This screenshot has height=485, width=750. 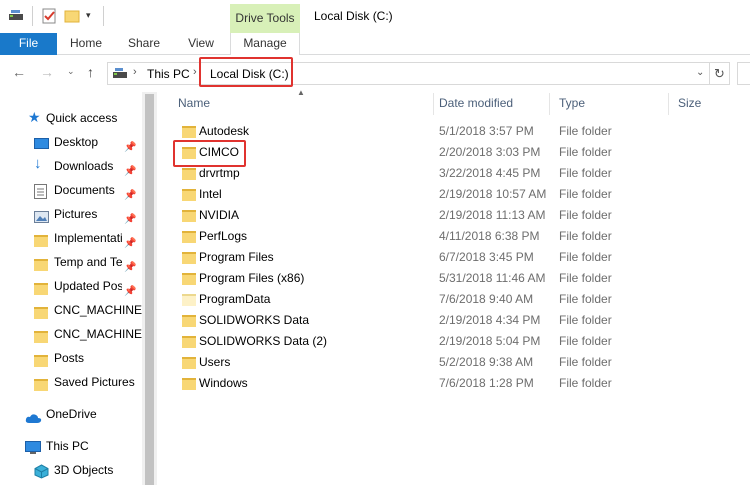 What do you see at coordinates (41, 191) in the screenshot?
I see `documents-icon` at bounding box center [41, 191].